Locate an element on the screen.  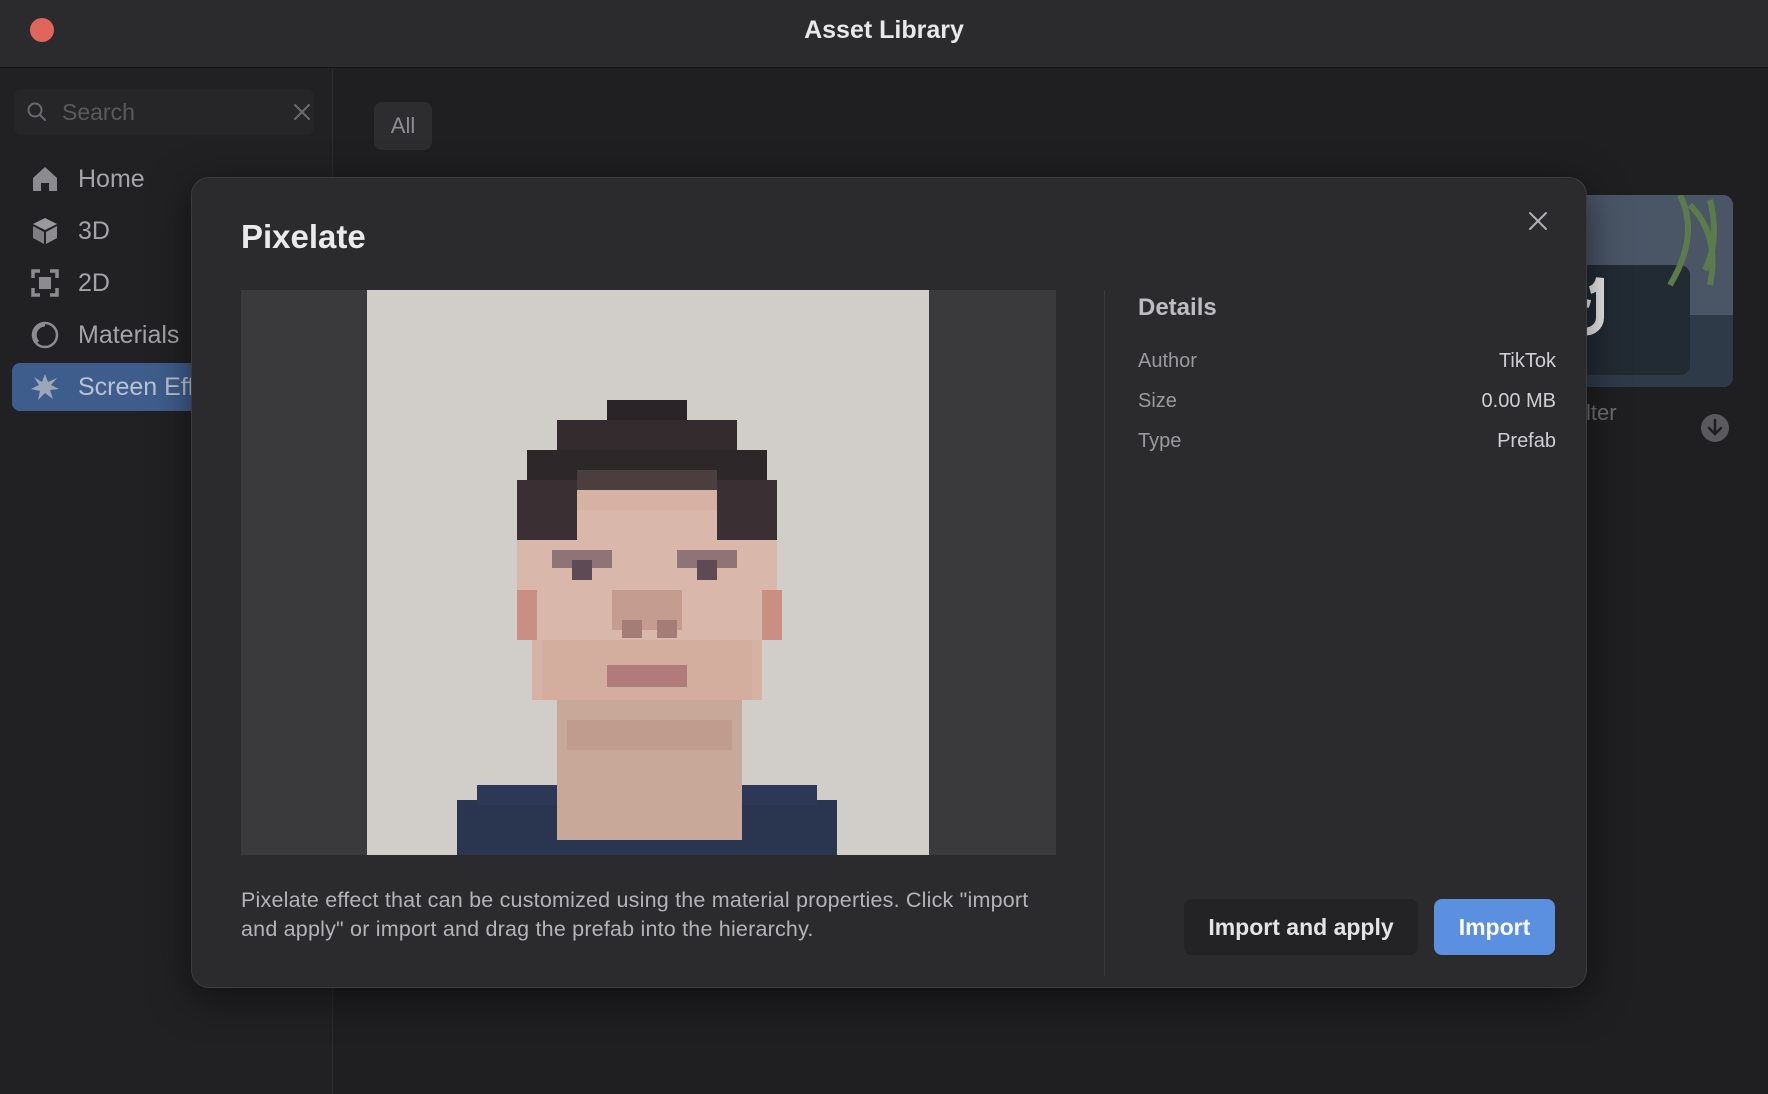
filter-chip-all: All is located at coordinates (403, 126).